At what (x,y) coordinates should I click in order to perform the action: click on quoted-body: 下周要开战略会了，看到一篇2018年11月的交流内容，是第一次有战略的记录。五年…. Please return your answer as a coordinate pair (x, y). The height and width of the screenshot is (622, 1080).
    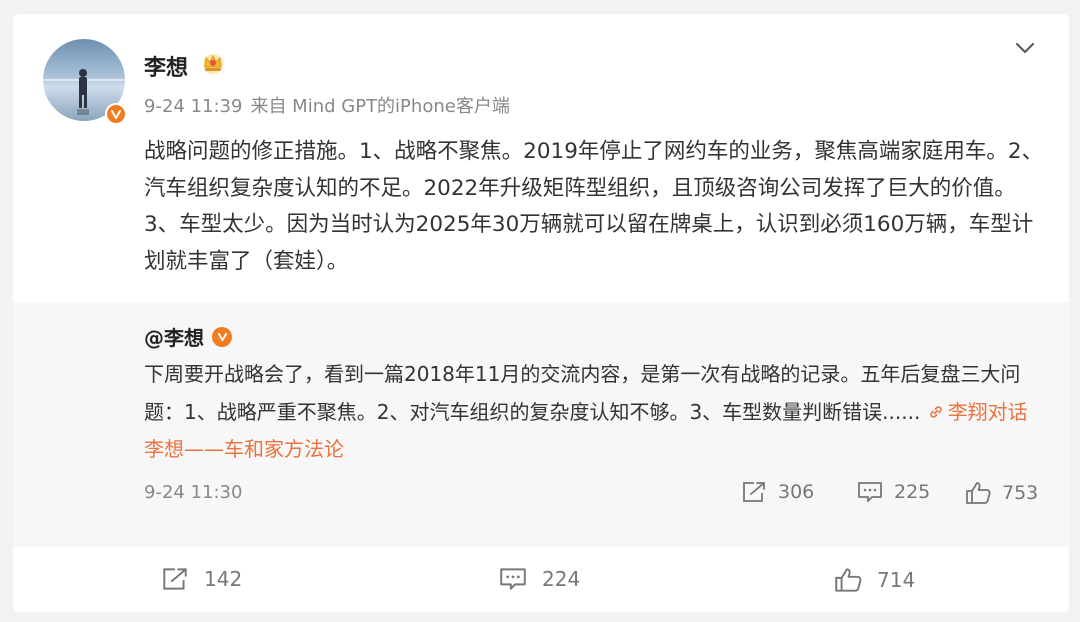
    Looking at the image, I should click on (582, 393).